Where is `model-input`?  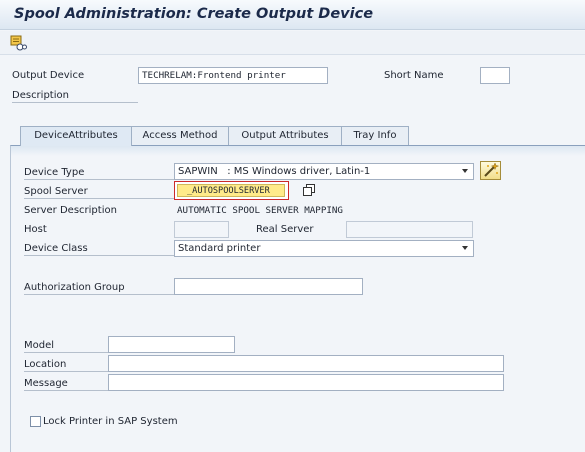
model-input is located at coordinates (171, 344).